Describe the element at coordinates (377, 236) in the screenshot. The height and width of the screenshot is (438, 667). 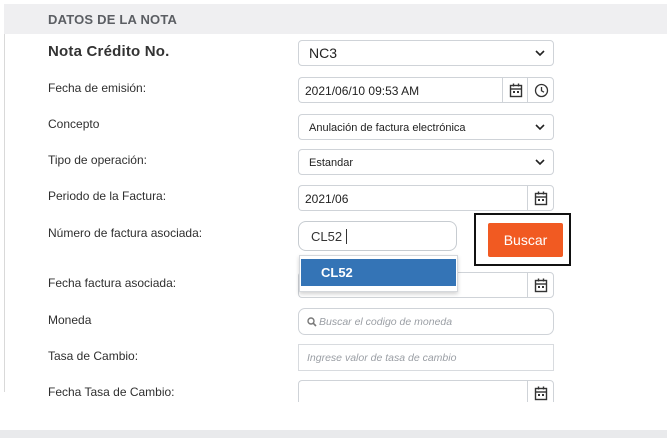
I see `numero-factura-input: CL52` at that location.